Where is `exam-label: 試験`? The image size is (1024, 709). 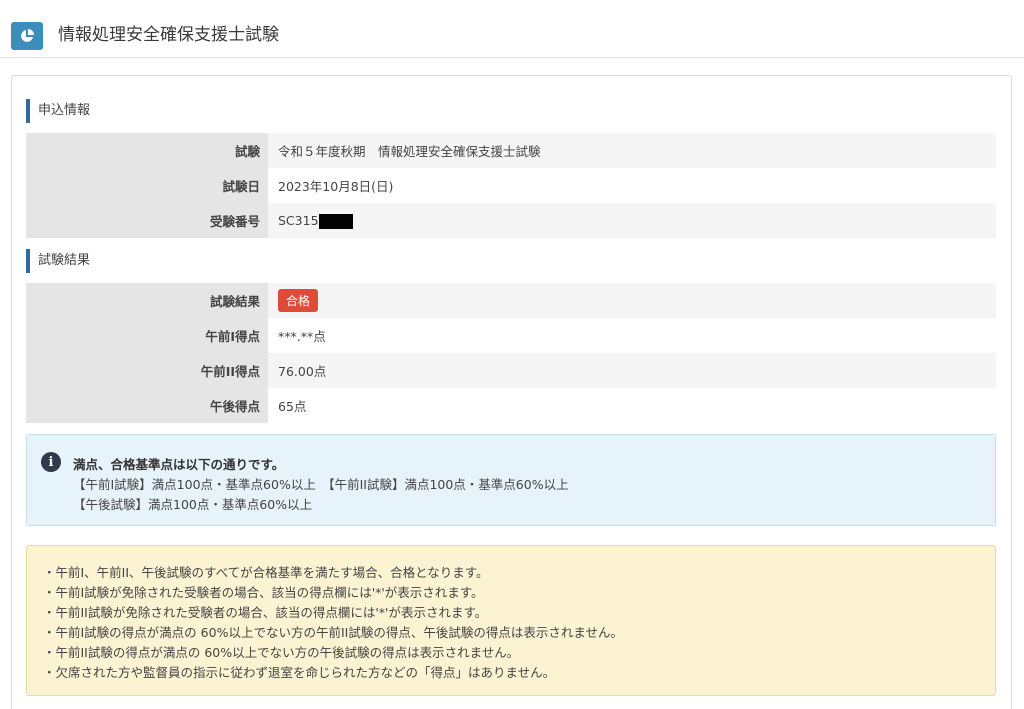
exam-label: 試験 is located at coordinates (147, 150).